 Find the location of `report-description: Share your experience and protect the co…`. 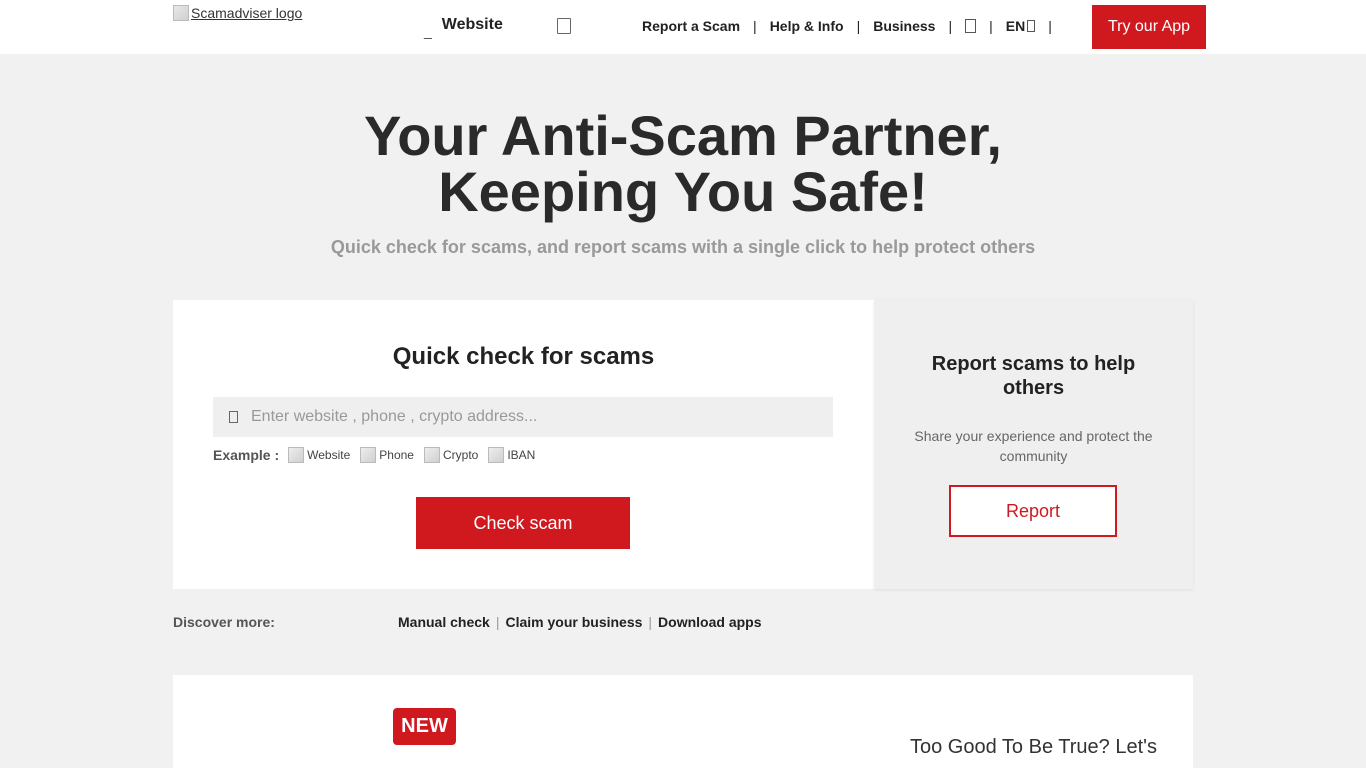

report-description: Share your experience and protect the co… is located at coordinates (1033, 446).